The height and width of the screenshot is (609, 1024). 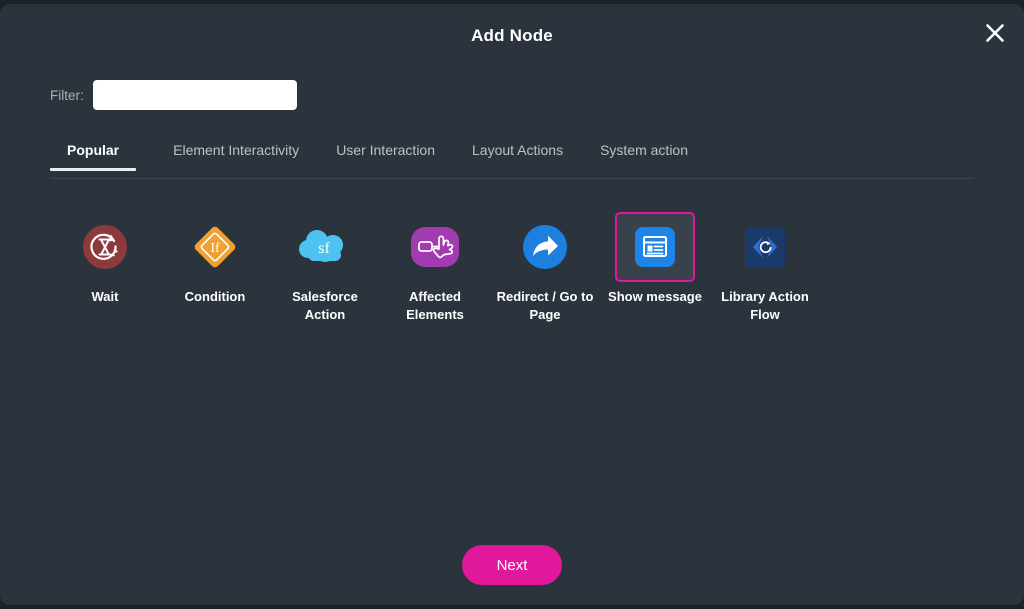 What do you see at coordinates (194, 95) in the screenshot?
I see `filter-input` at bounding box center [194, 95].